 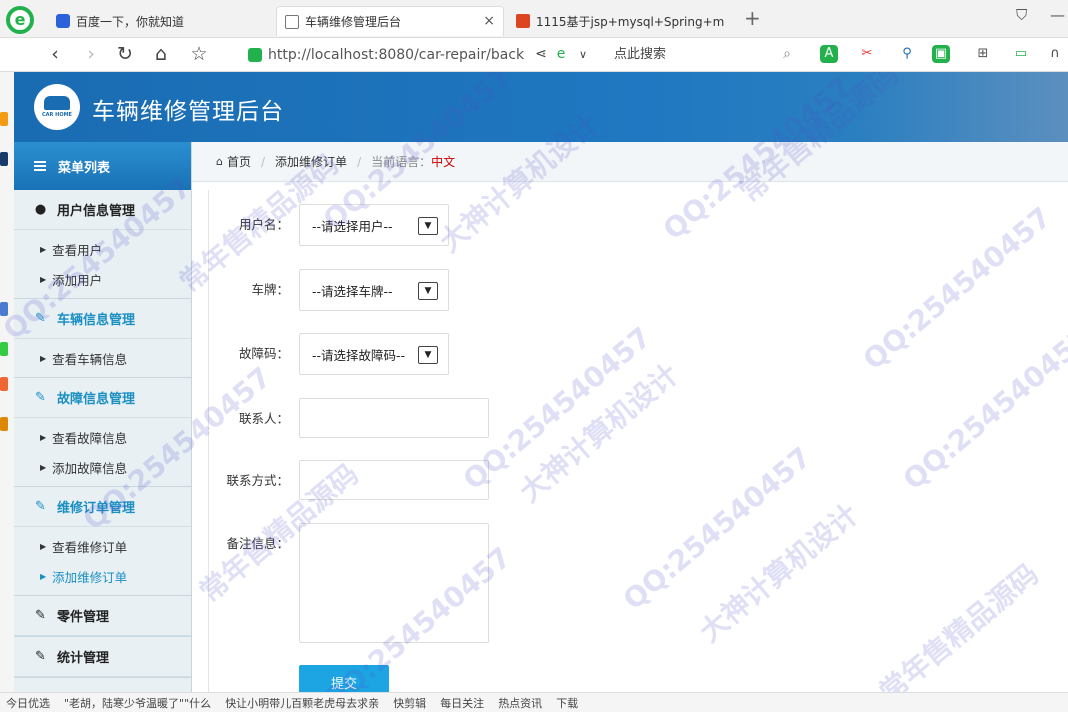 I want to click on menu-group-head: ✎ 统计管理, so click(x=102, y=657).